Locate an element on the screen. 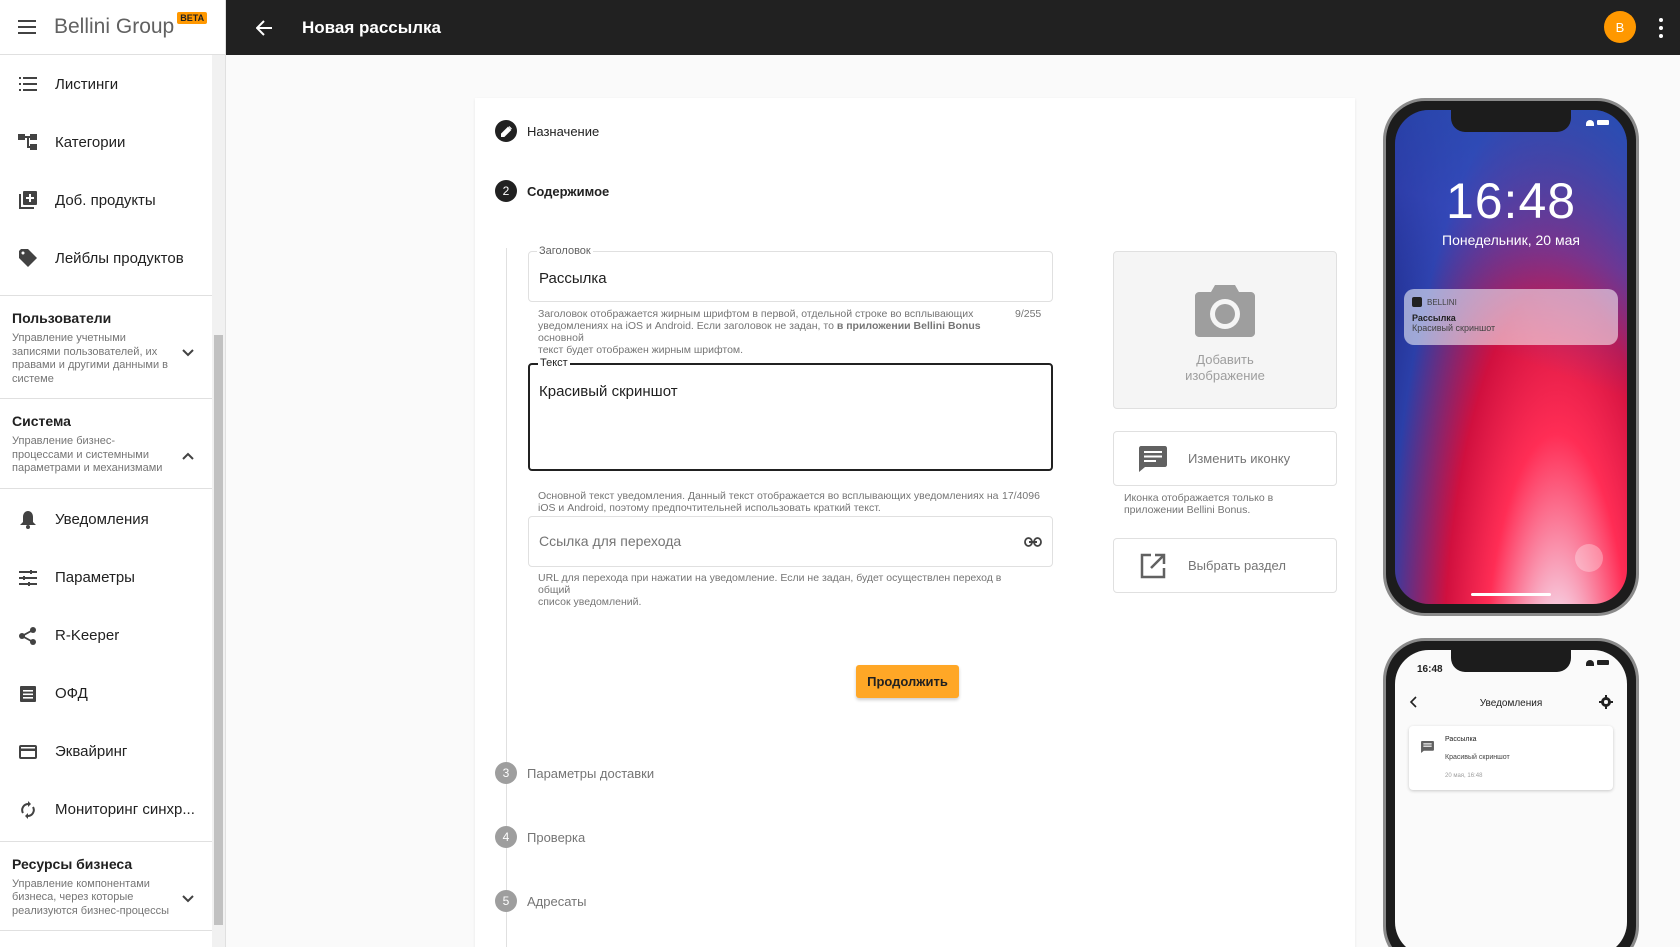 The image size is (1680, 947). sidebar-item-parameters: Параметры is located at coordinates (106, 578).